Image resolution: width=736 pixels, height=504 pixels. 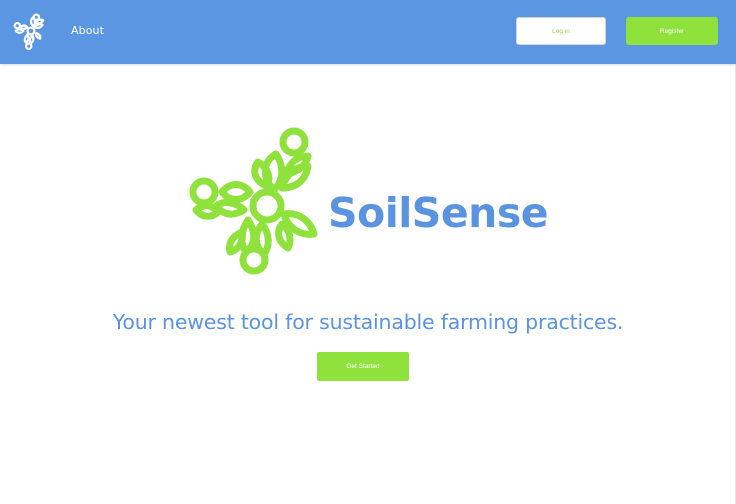 What do you see at coordinates (561, 31) in the screenshot?
I see `login-button: Log in` at bounding box center [561, 31].